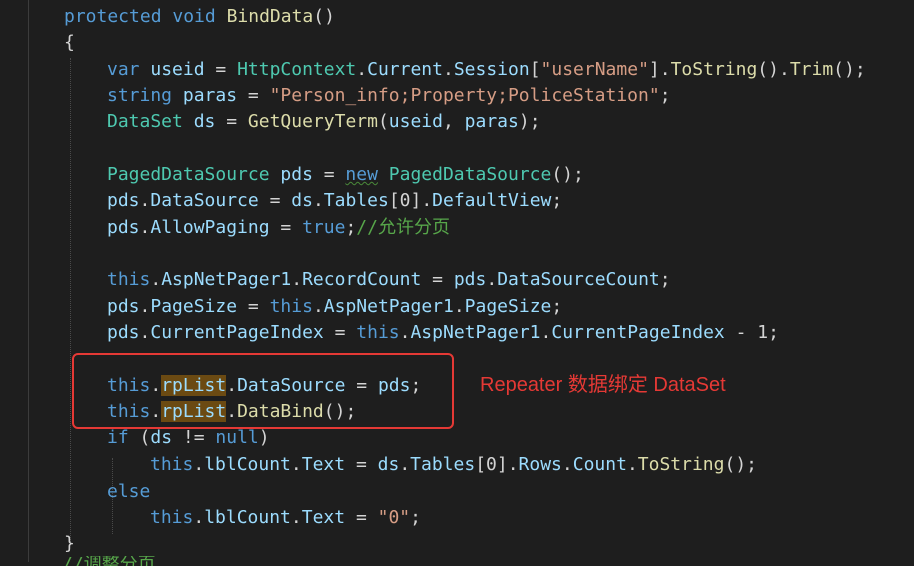  What do you see at coordinates (491, 121) in the screenshot?
I see `code-token: paras` at bounding box center [491, 121].